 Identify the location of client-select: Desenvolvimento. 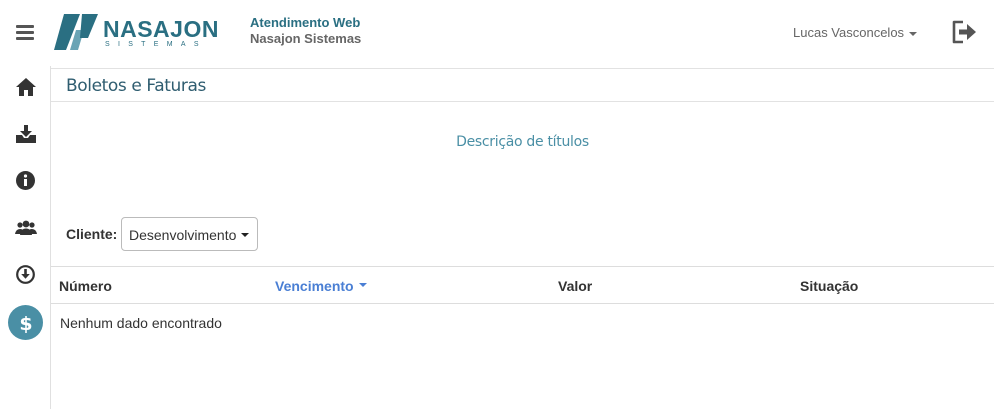
(189, 234).